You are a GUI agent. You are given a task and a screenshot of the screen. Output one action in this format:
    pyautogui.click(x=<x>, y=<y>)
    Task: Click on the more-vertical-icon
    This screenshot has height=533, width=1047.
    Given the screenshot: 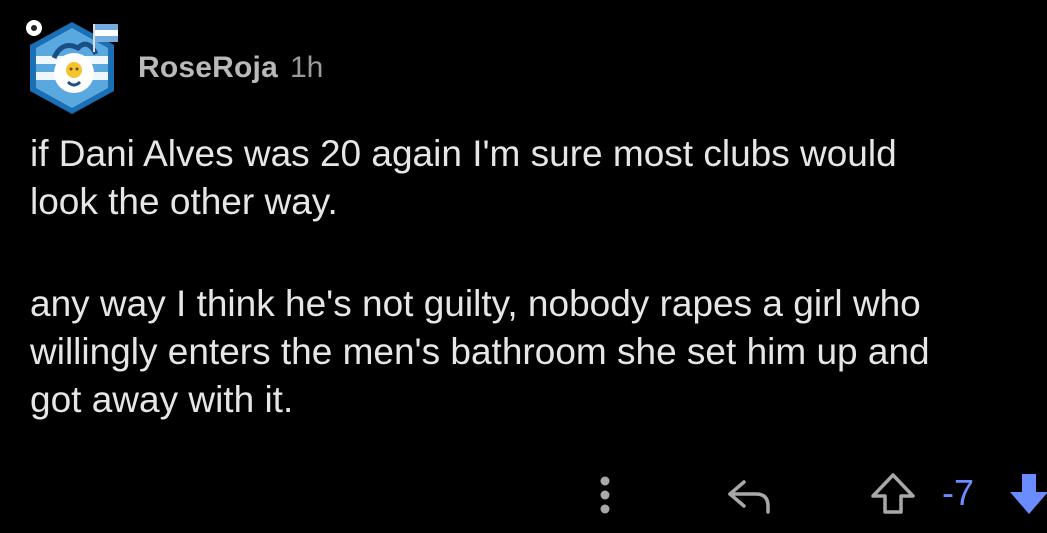 What is the action you would take?
    pyautogui.click(x=605, y=495)
    